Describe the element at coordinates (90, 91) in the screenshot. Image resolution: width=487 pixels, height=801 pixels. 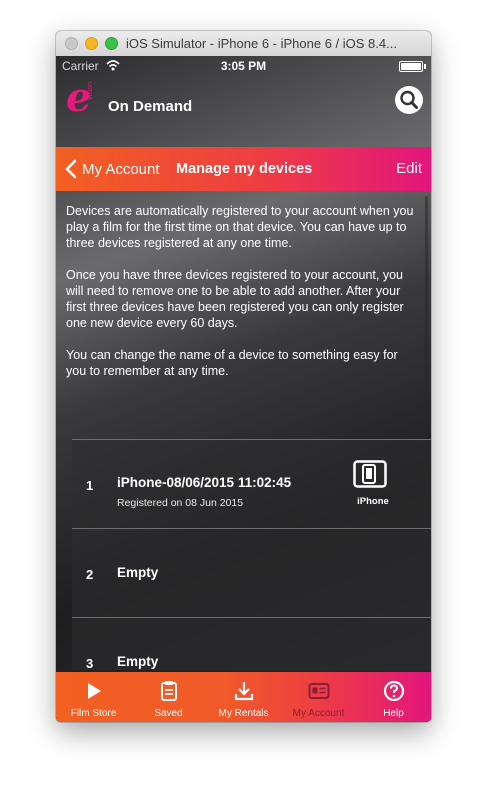
I see `logo-small-text: vision` at that location.